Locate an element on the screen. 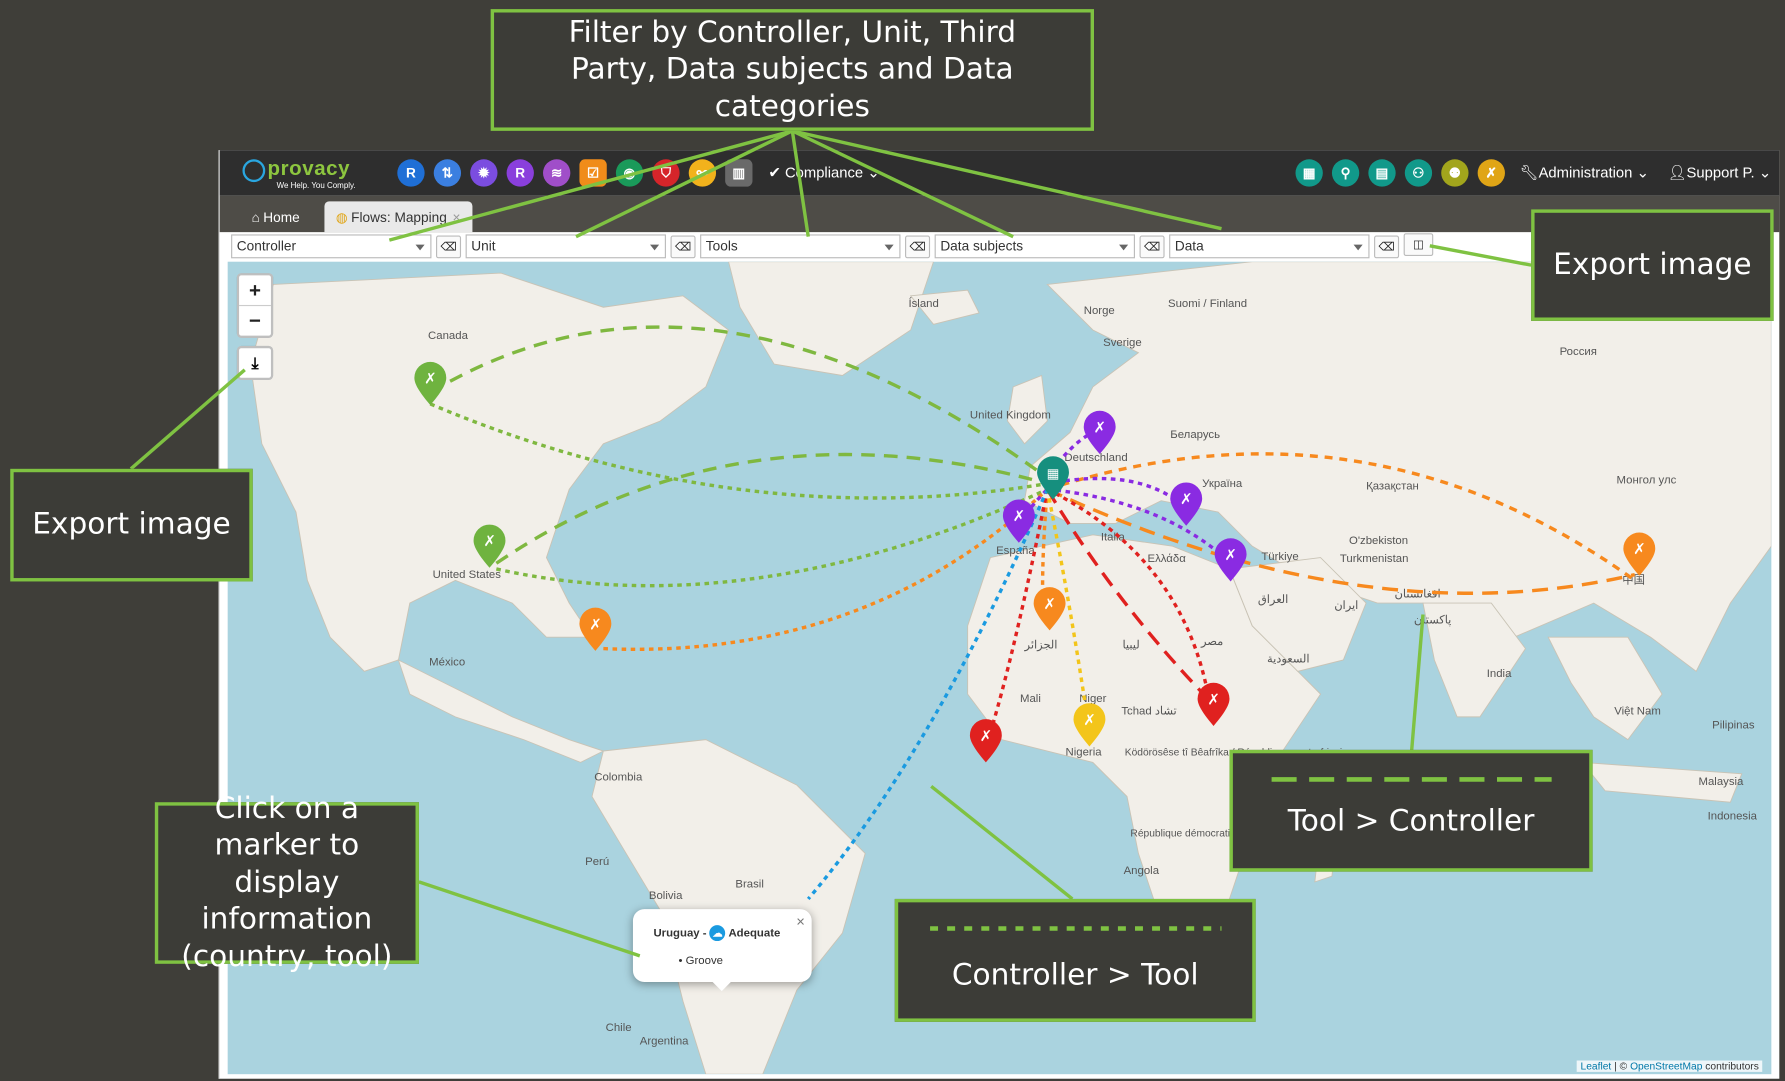 This screenshot has height=1081, width=1785. callout-tool-controller: Tool > Controller is located at coordinates (1411, 810).